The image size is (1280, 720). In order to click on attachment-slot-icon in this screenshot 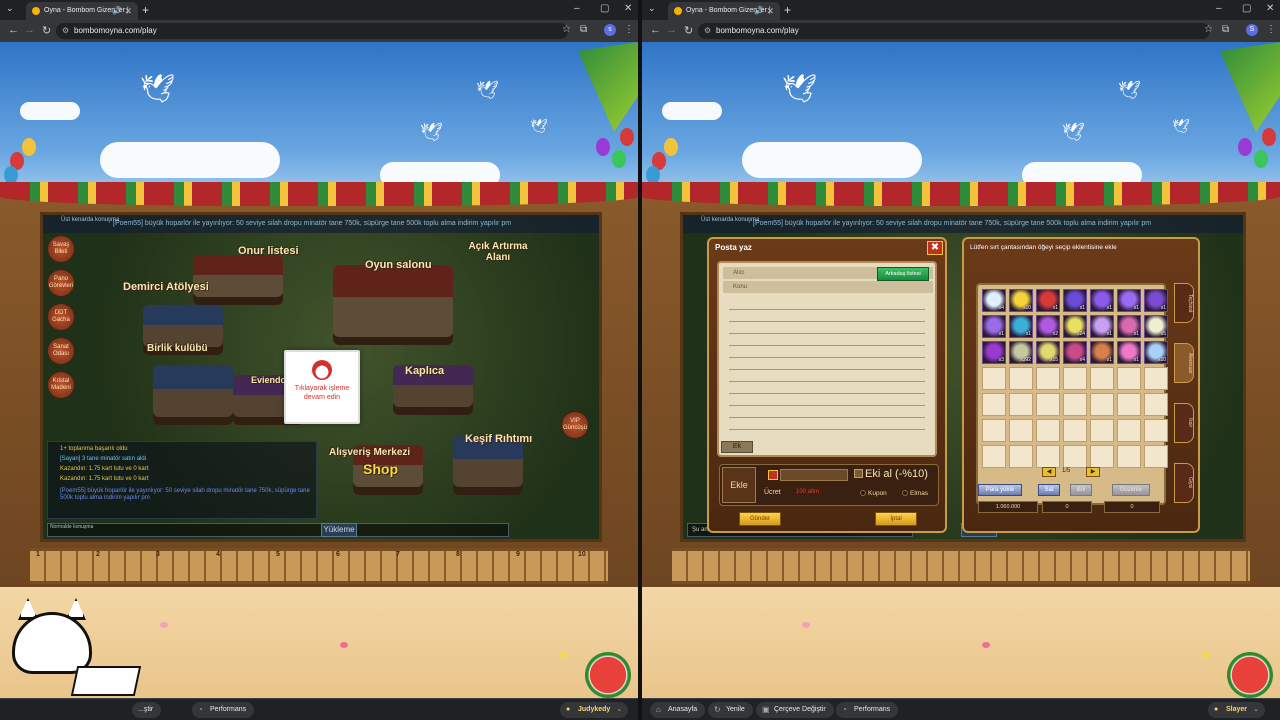, I will do `click(773, 475)`.